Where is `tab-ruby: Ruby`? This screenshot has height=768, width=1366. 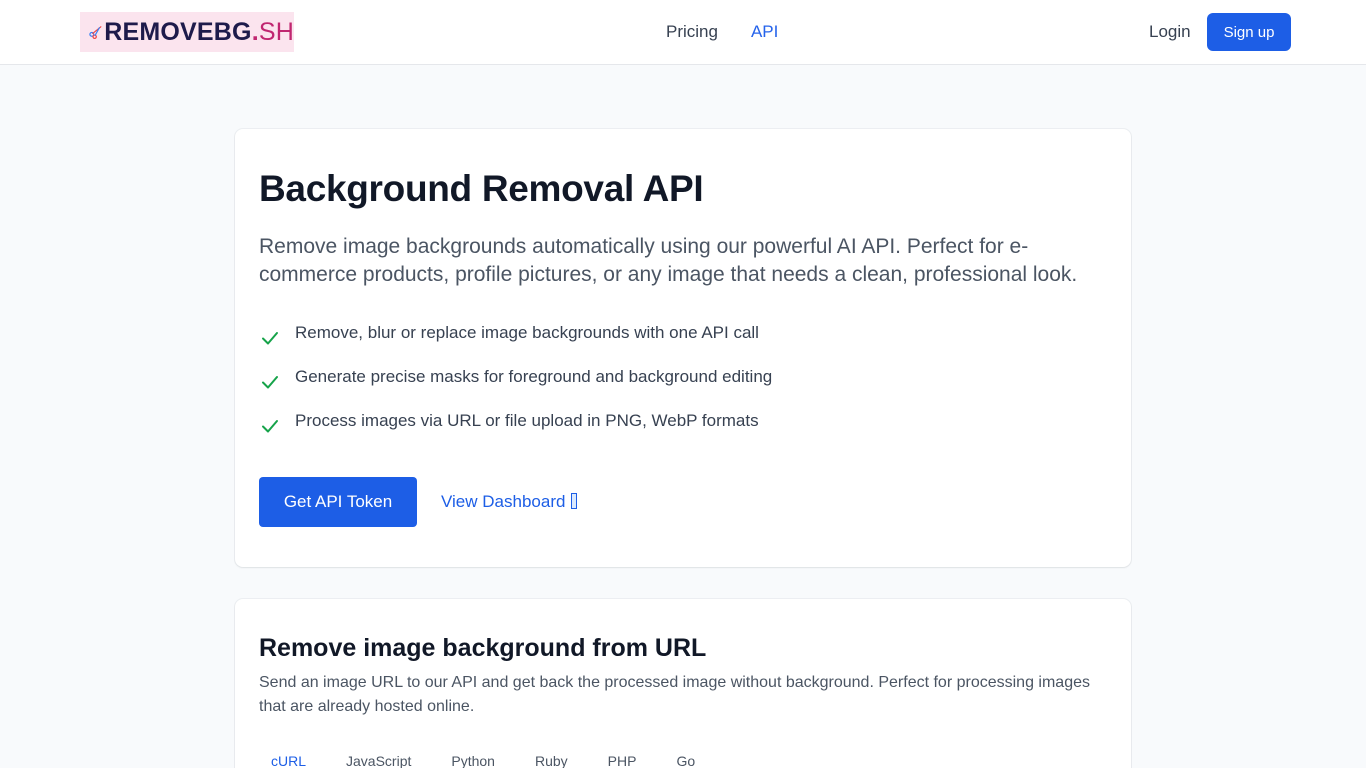 tab-ruby: Ruby is located at coordinates (551, 759).